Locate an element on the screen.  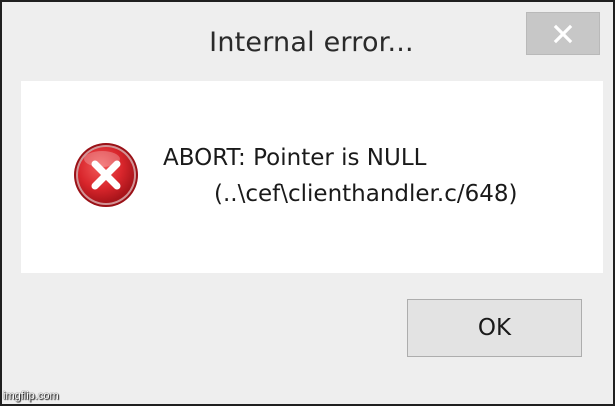
ok-button: OK is located at coordinates (494, 328).